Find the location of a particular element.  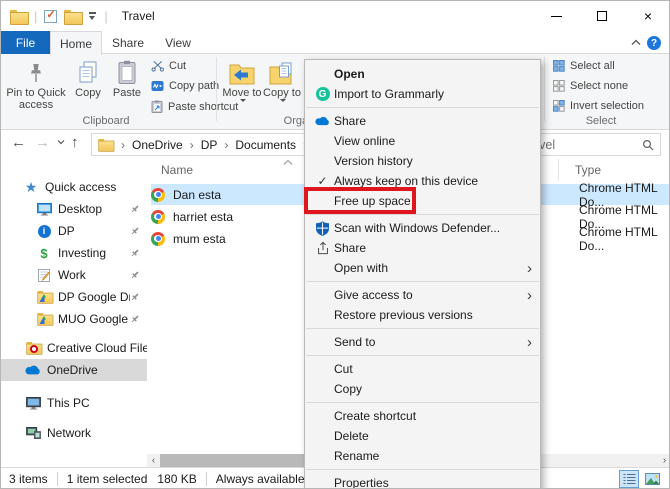

menu-item-share: Share is located at coordinates (422, 248).